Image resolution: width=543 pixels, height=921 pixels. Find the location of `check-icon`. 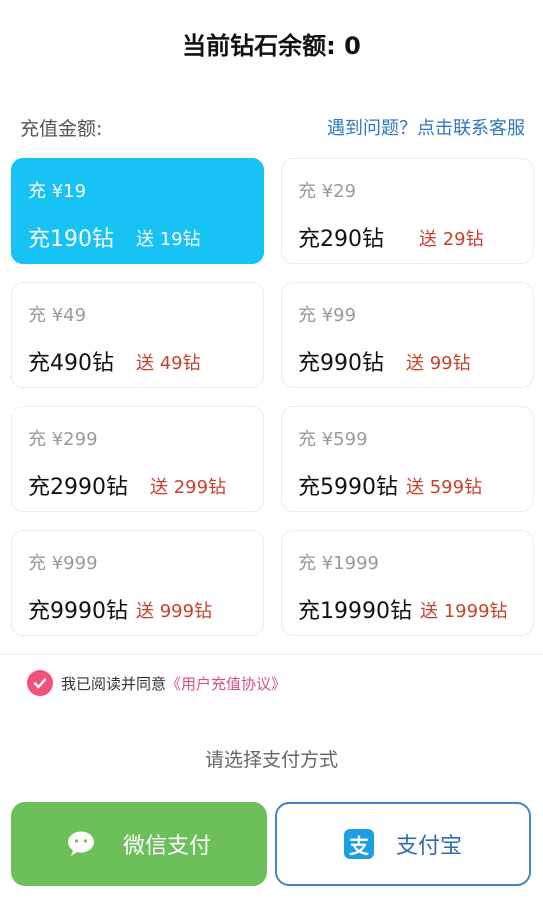

check-icon is located at coordinates (40, 683).